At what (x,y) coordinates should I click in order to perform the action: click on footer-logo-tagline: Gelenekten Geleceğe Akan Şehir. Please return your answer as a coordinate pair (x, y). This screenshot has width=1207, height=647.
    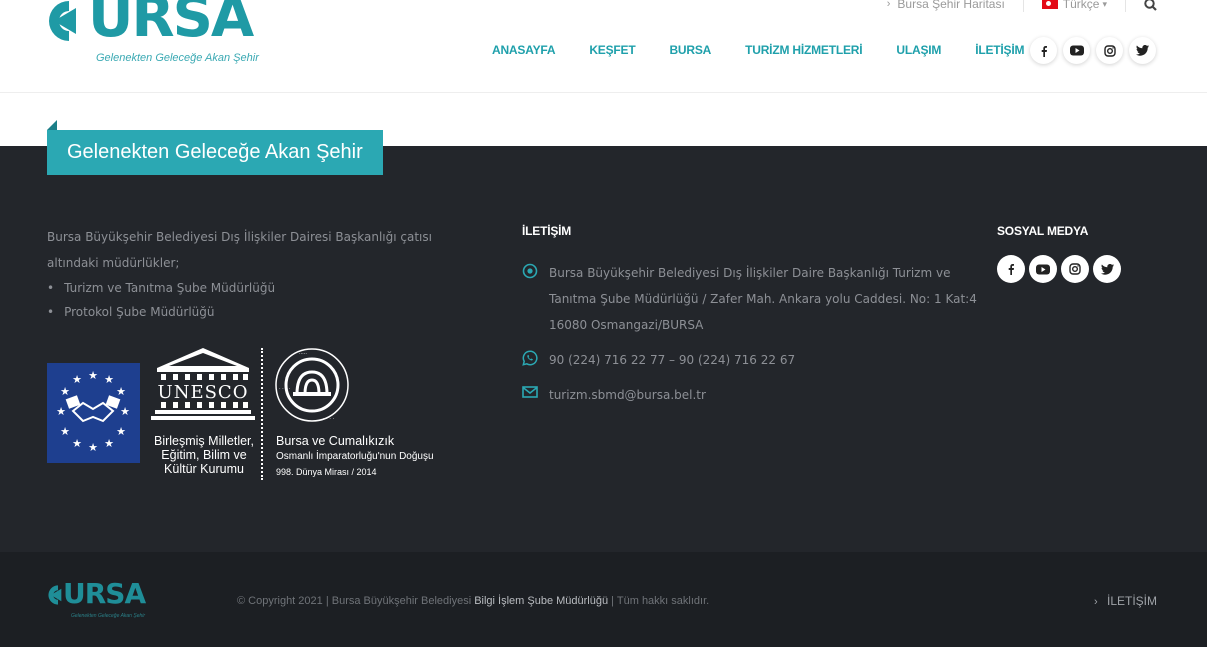
    Looking at the image, I should click on (108, 616).